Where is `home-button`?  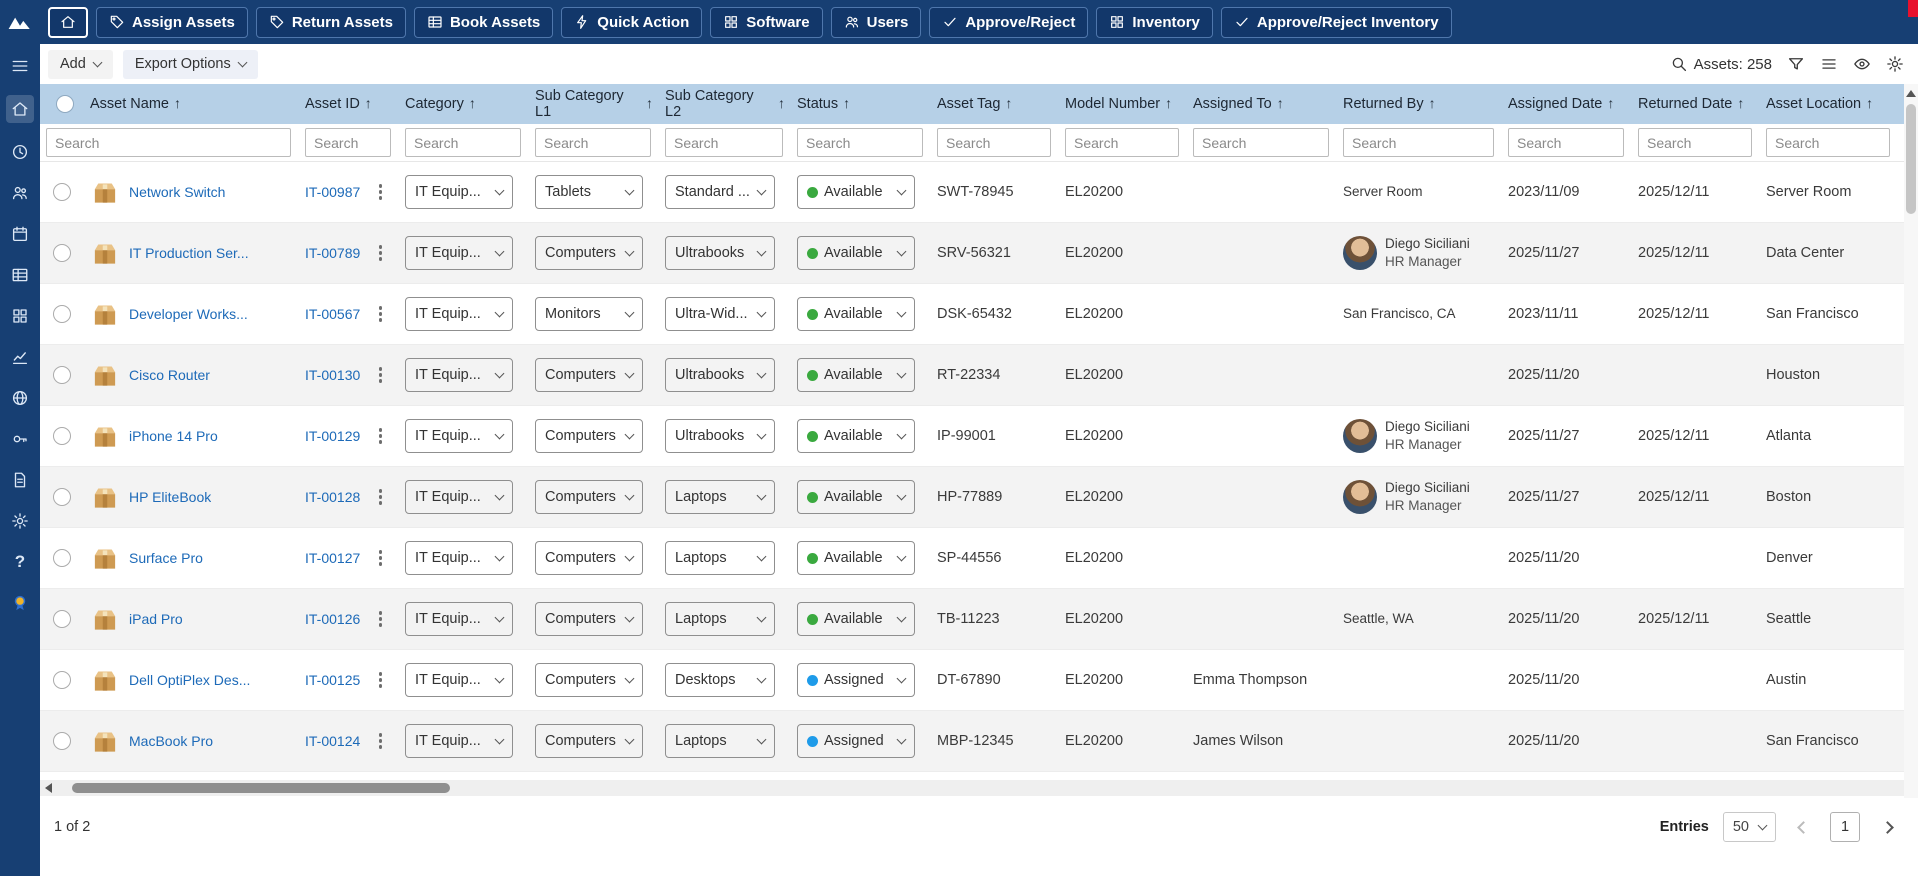
home-button is located at coordinates (68, 22).